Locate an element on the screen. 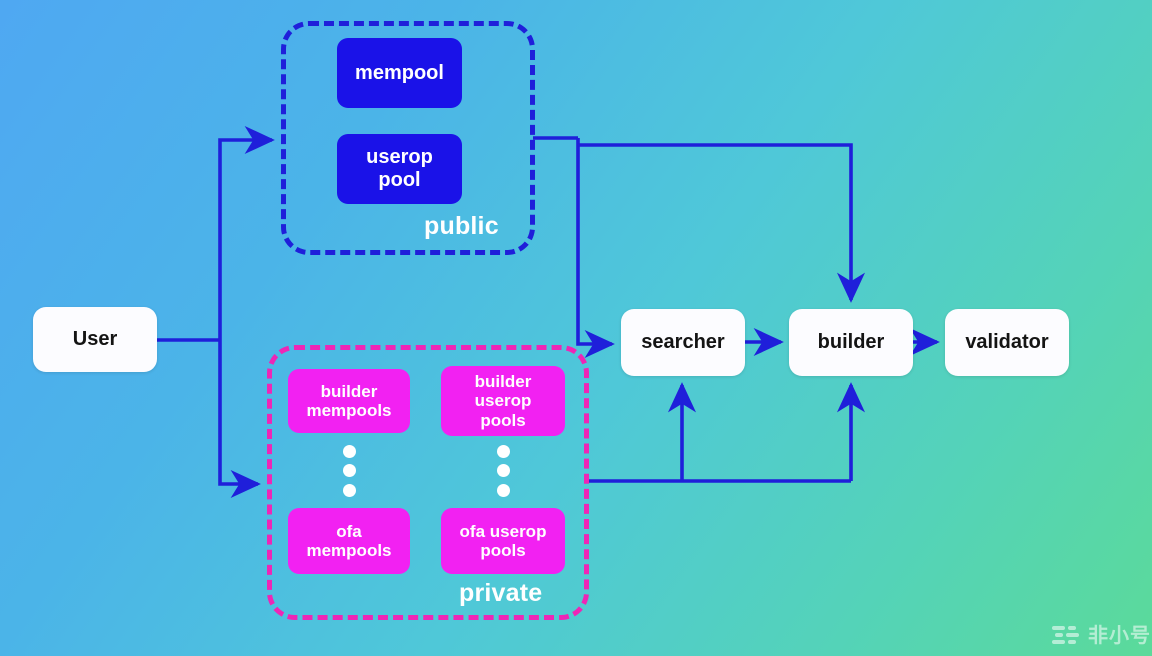  node-ofa-userop-pools-line2: pools is located at coordinates (503, 550).